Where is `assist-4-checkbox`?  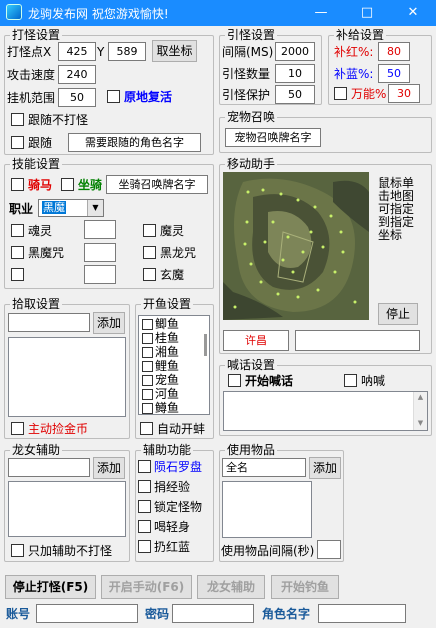
assist-4-checkbox is located at coordinates (144, 526).